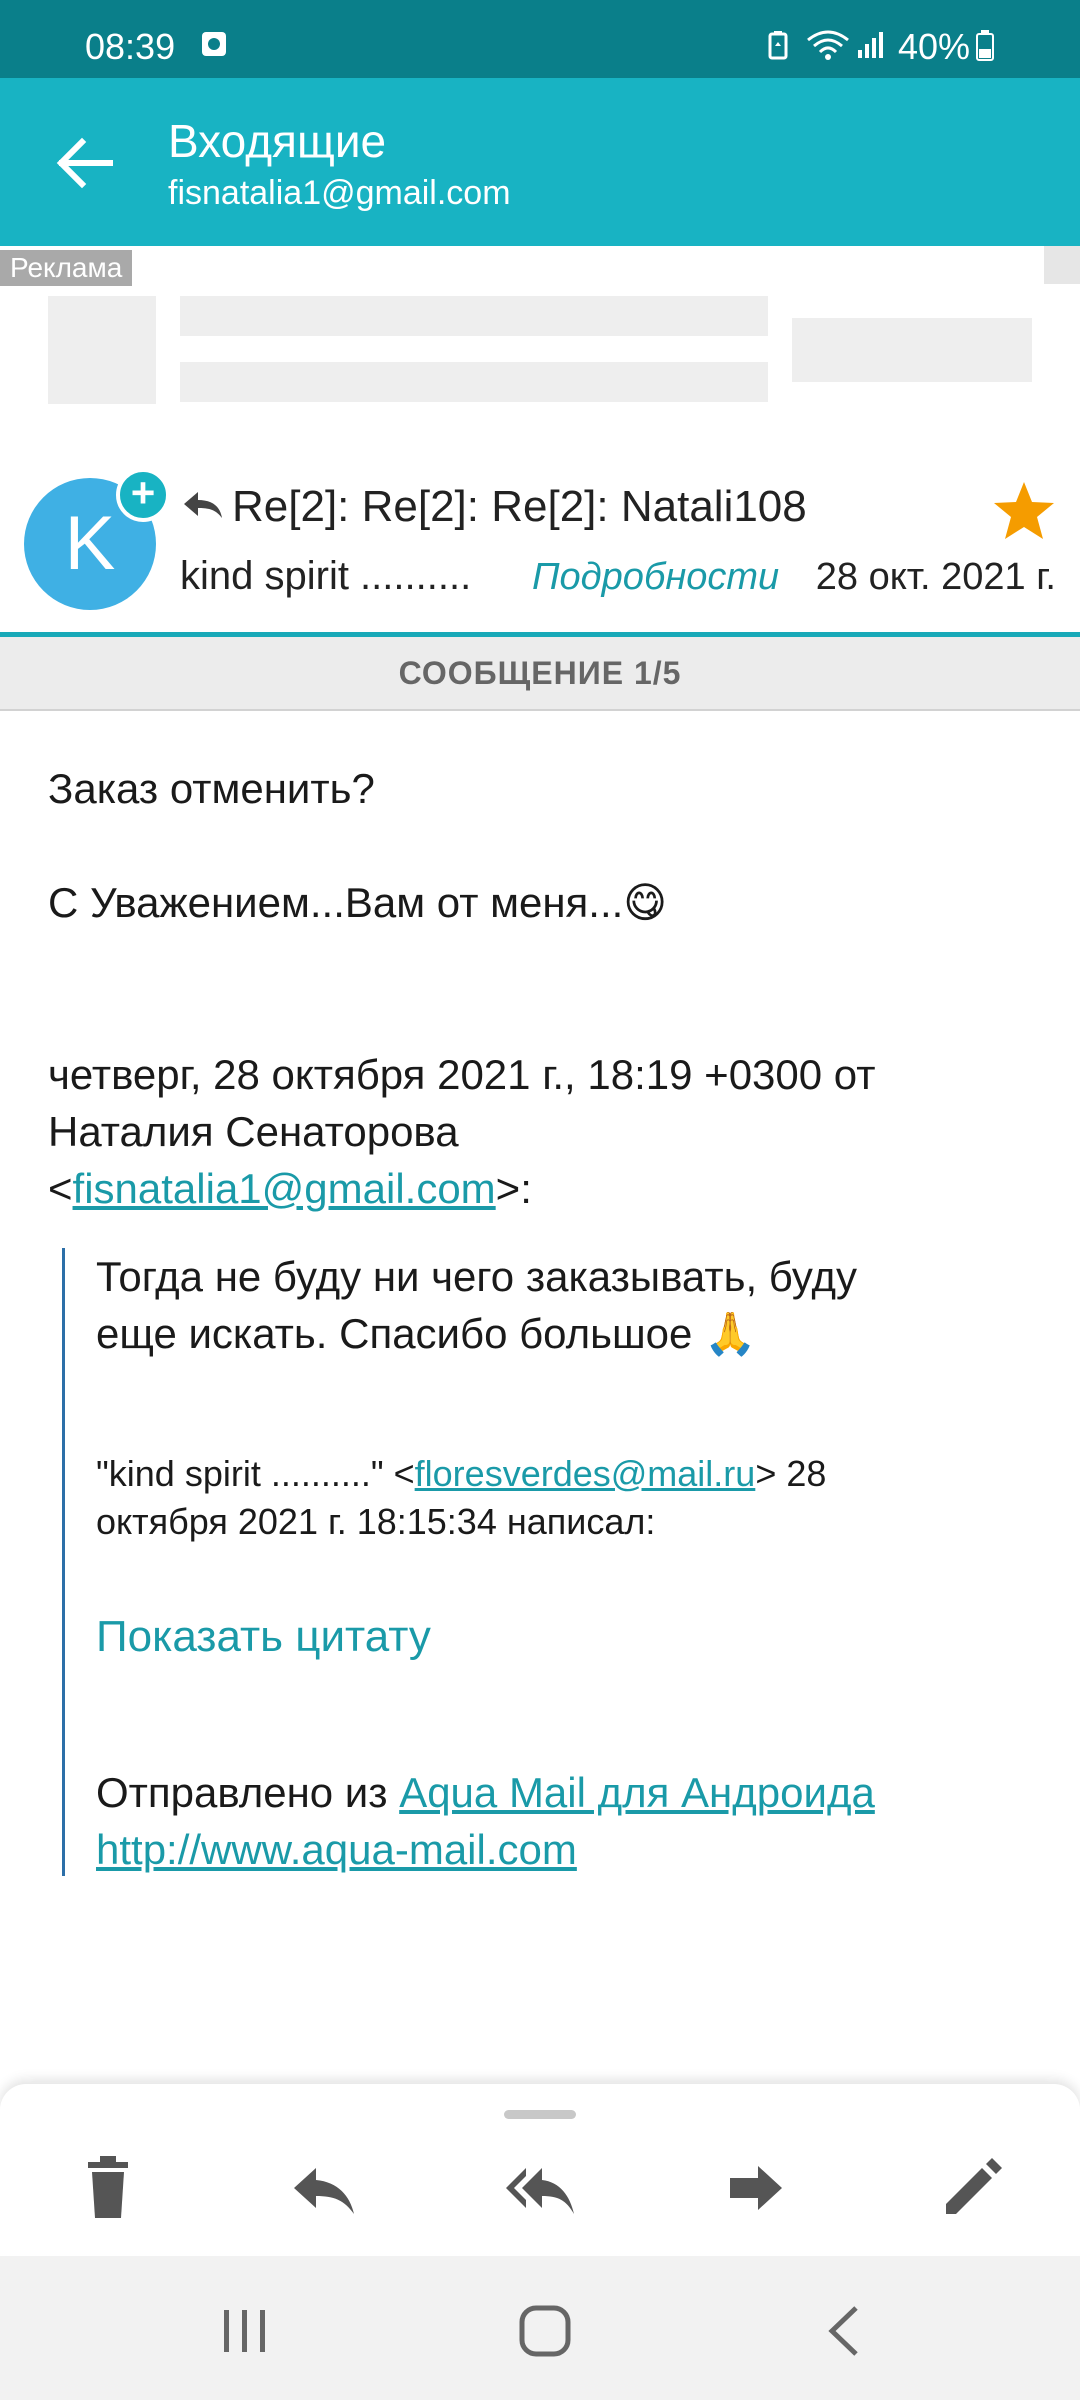 The width and height of the screenshot is (1080, 2400). Describe the element at coordinates (540, 2188) in the screenshot. I see `reply-all-icon` at that location.